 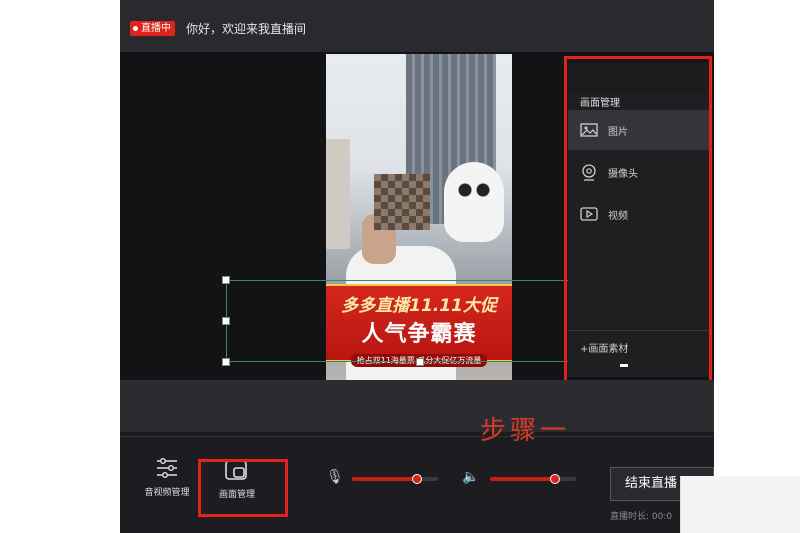 I want to click on mic-volume-knob, so click(x=417, y=479).